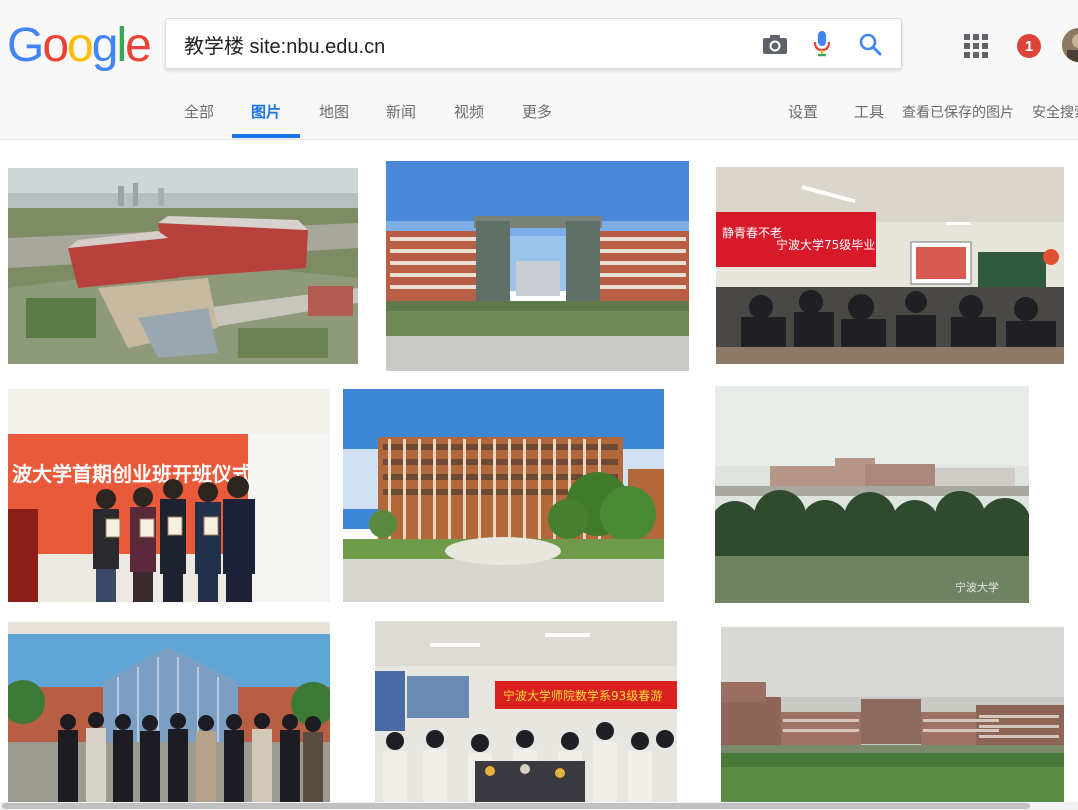 This screenshot has height=810, width=1078. What do you see at coordinates (752, 233) in the screenshot?
I see `banner-text-left: 静青春不老` at bounding box center [752, 233].